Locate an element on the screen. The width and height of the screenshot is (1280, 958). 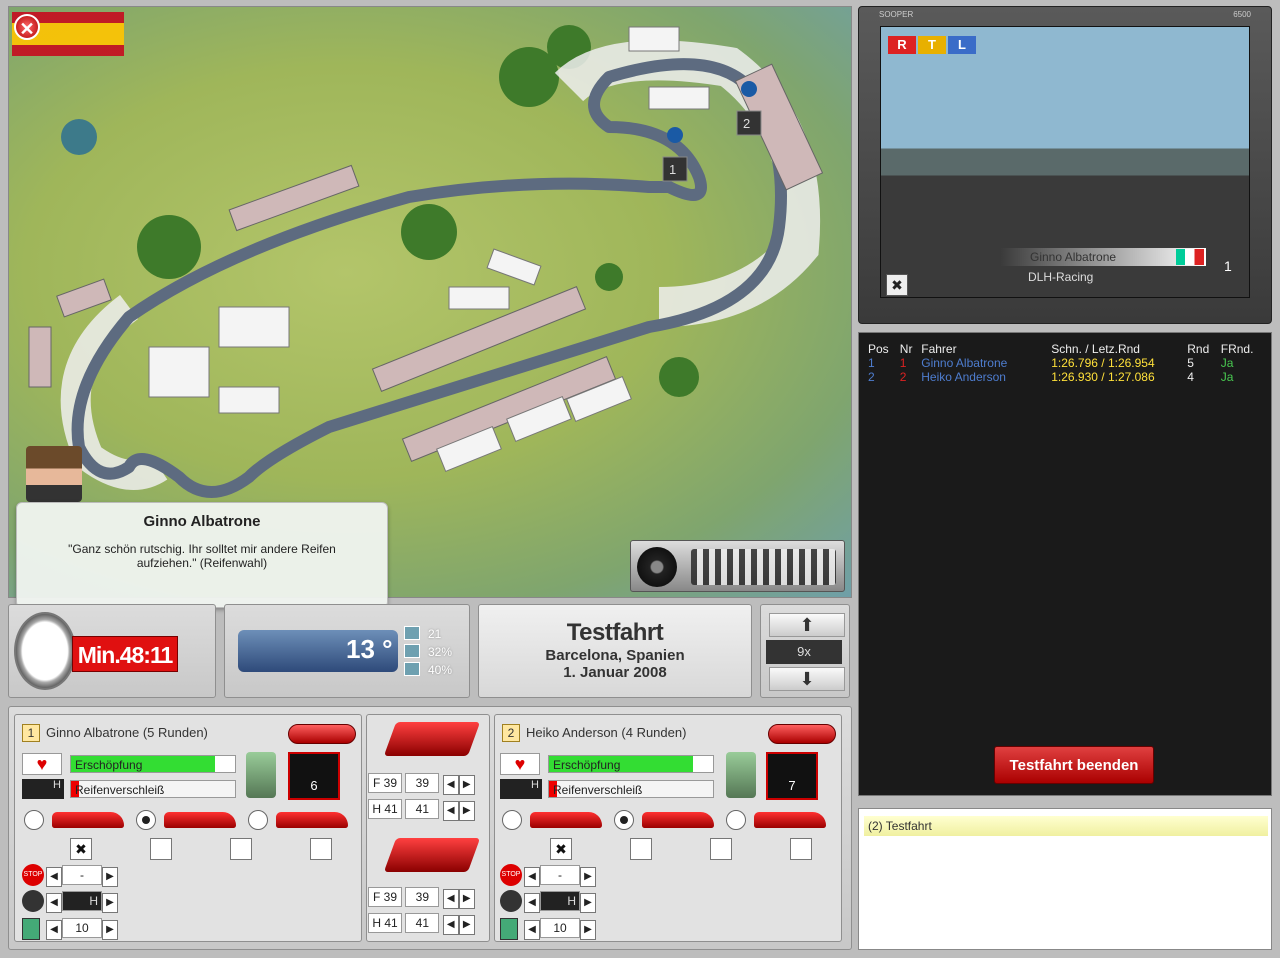
col-nr: Nr is located at coordinates (906, 349).